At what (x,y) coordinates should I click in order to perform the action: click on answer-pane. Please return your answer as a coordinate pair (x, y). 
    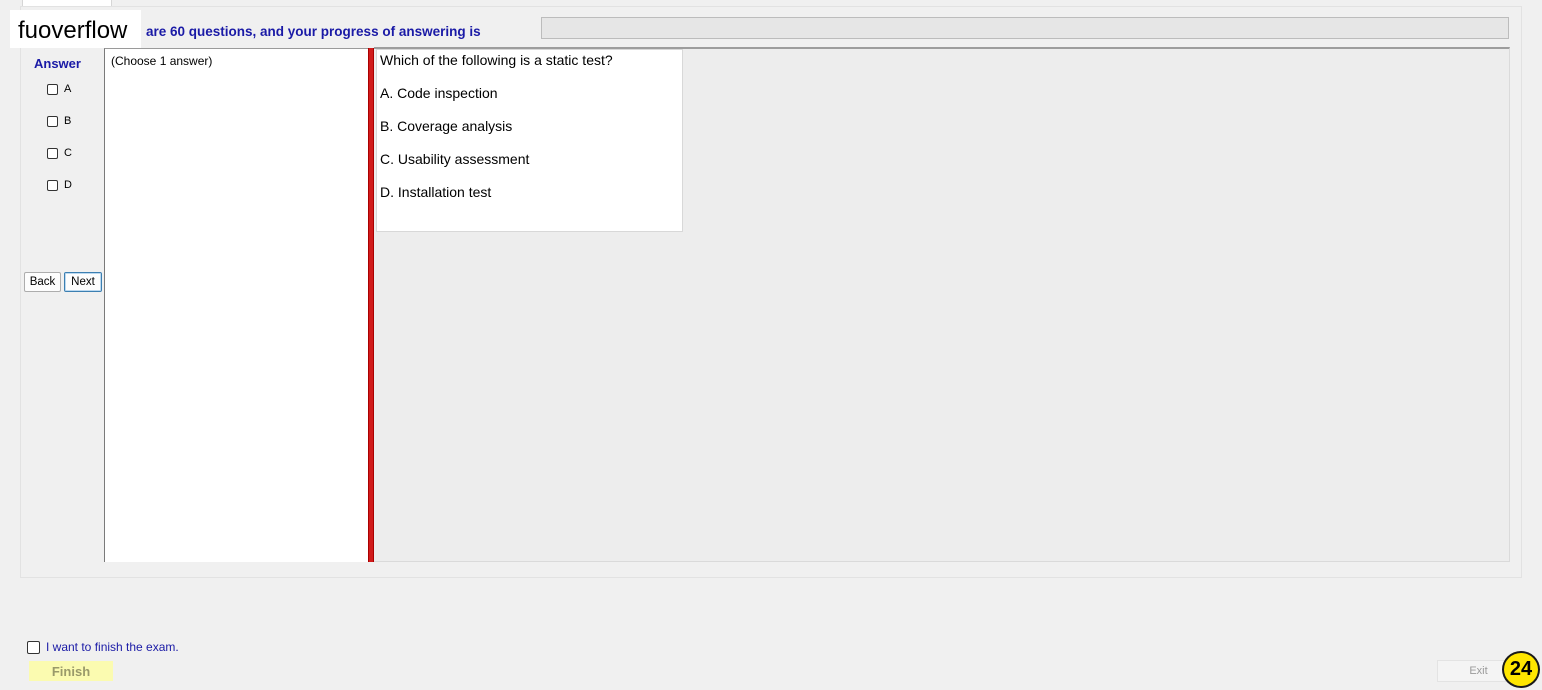
    Looking at the image, I should click on (236, 305).